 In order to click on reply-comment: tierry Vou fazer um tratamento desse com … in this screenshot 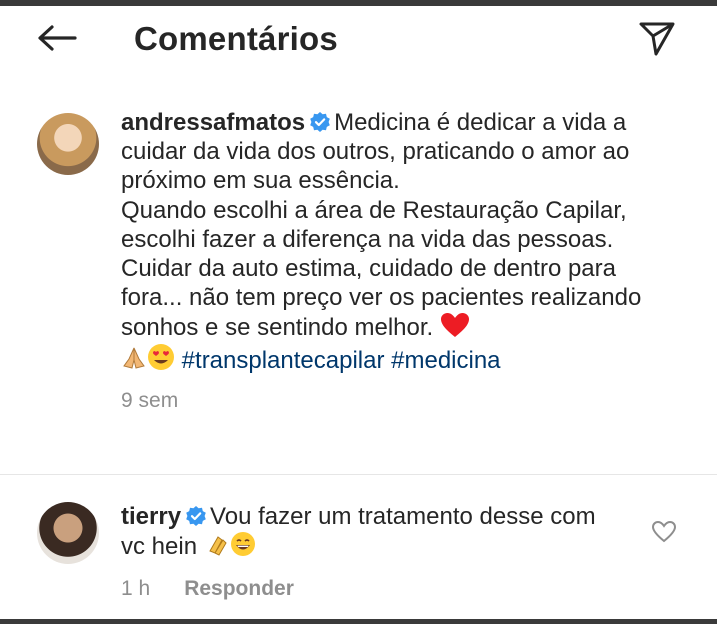, I will do `click(371, 551)`.